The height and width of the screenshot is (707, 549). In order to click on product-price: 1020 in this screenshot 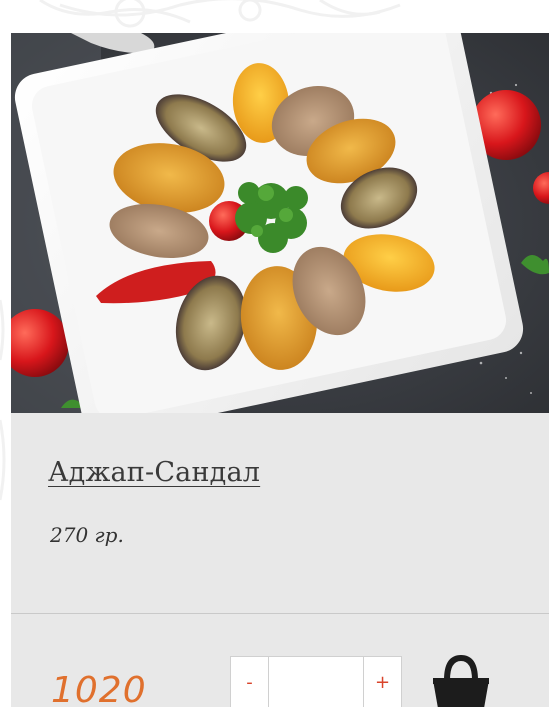, I will do `click(99, 688)`.